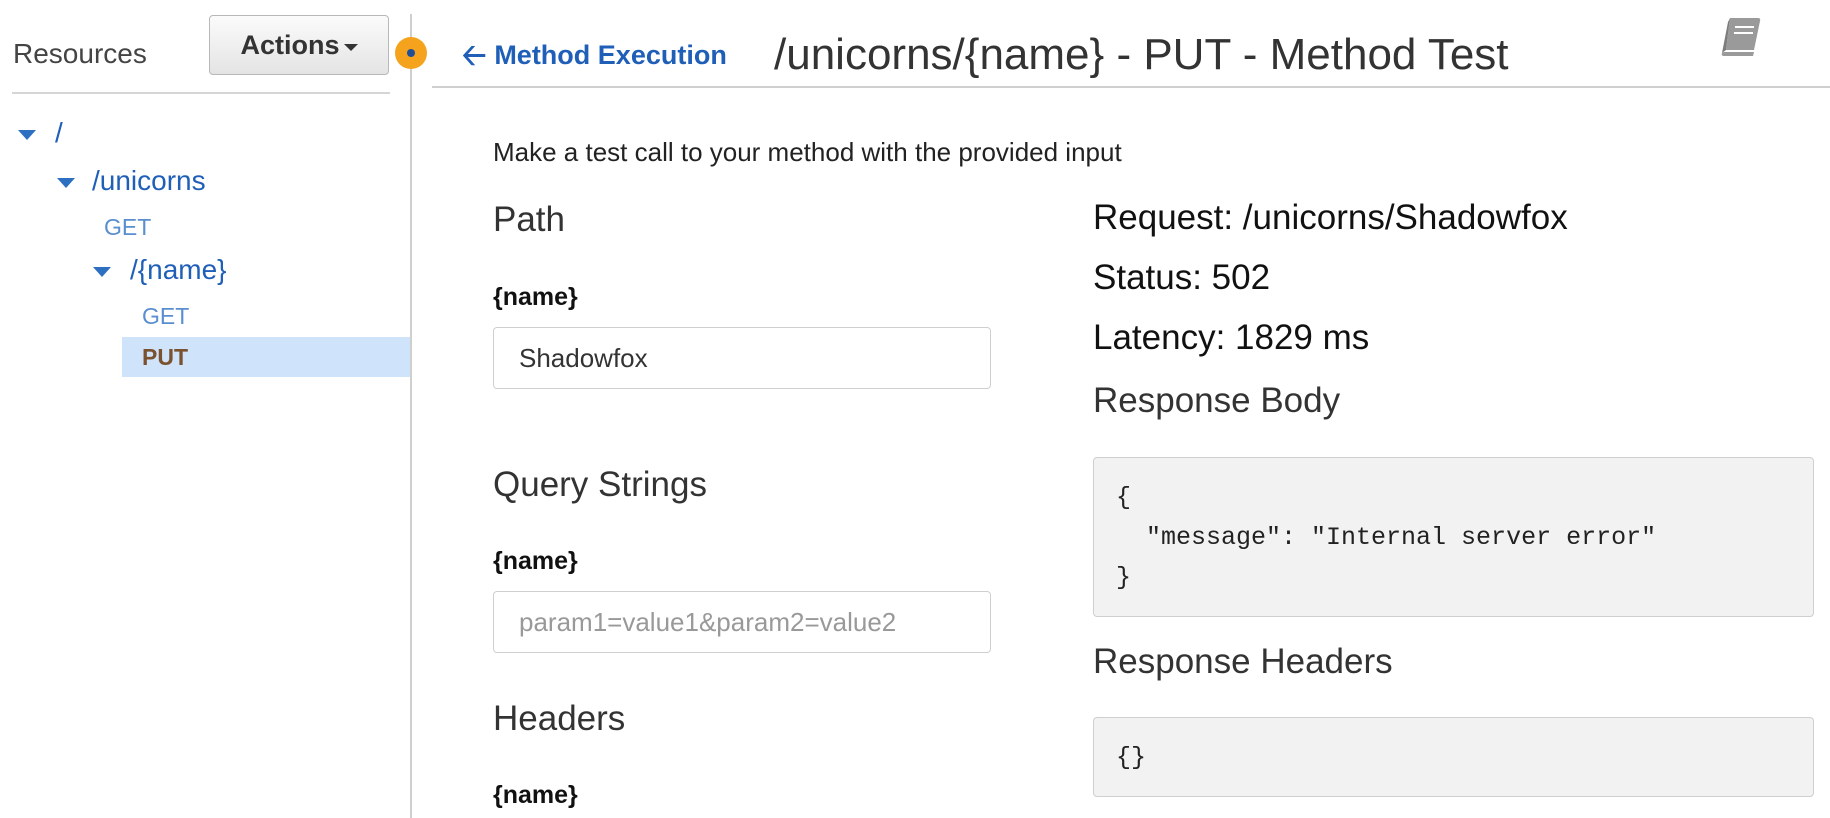 The width and height of the screenshot is (1830, 818). I want to click on splitter-handle-icon, so click(411, 53).